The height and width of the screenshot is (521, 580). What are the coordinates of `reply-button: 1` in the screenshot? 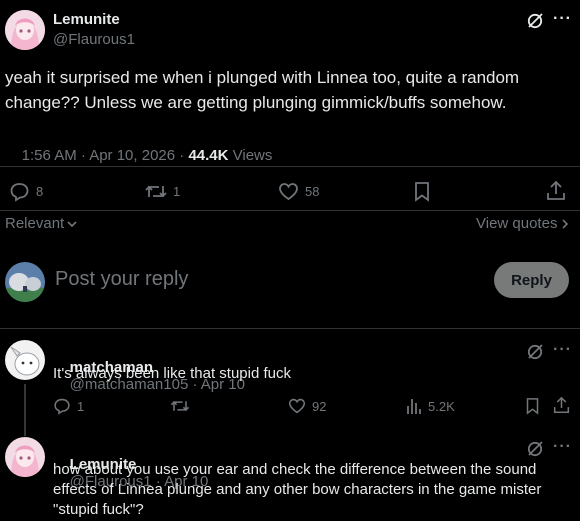 It's located at (68, 406).